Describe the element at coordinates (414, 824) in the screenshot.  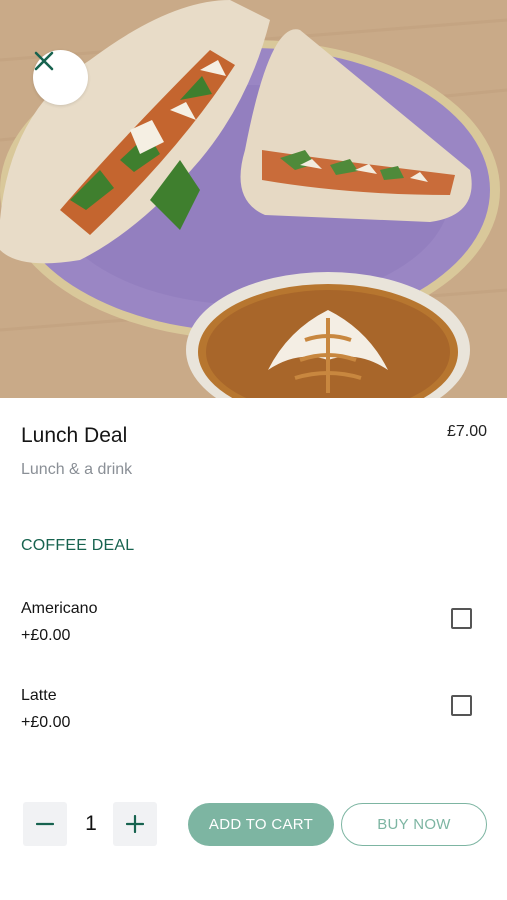
I see `buy-now-button: BUY NOW` at that location.